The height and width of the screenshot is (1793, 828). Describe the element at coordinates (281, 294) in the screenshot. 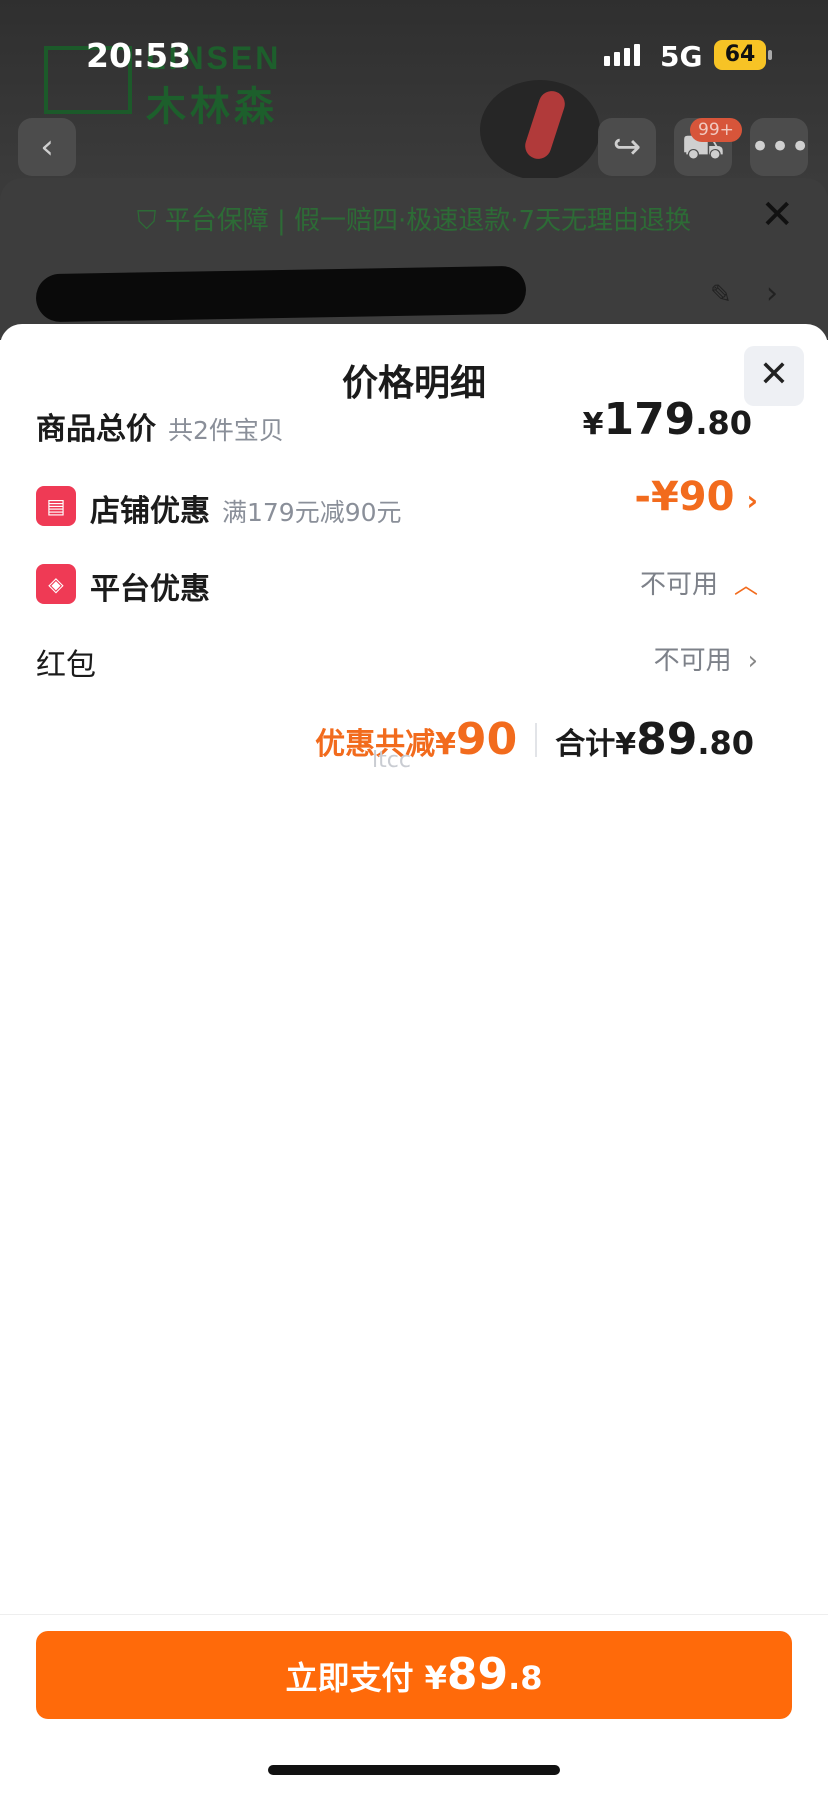

I see `redacted-address` at that location.